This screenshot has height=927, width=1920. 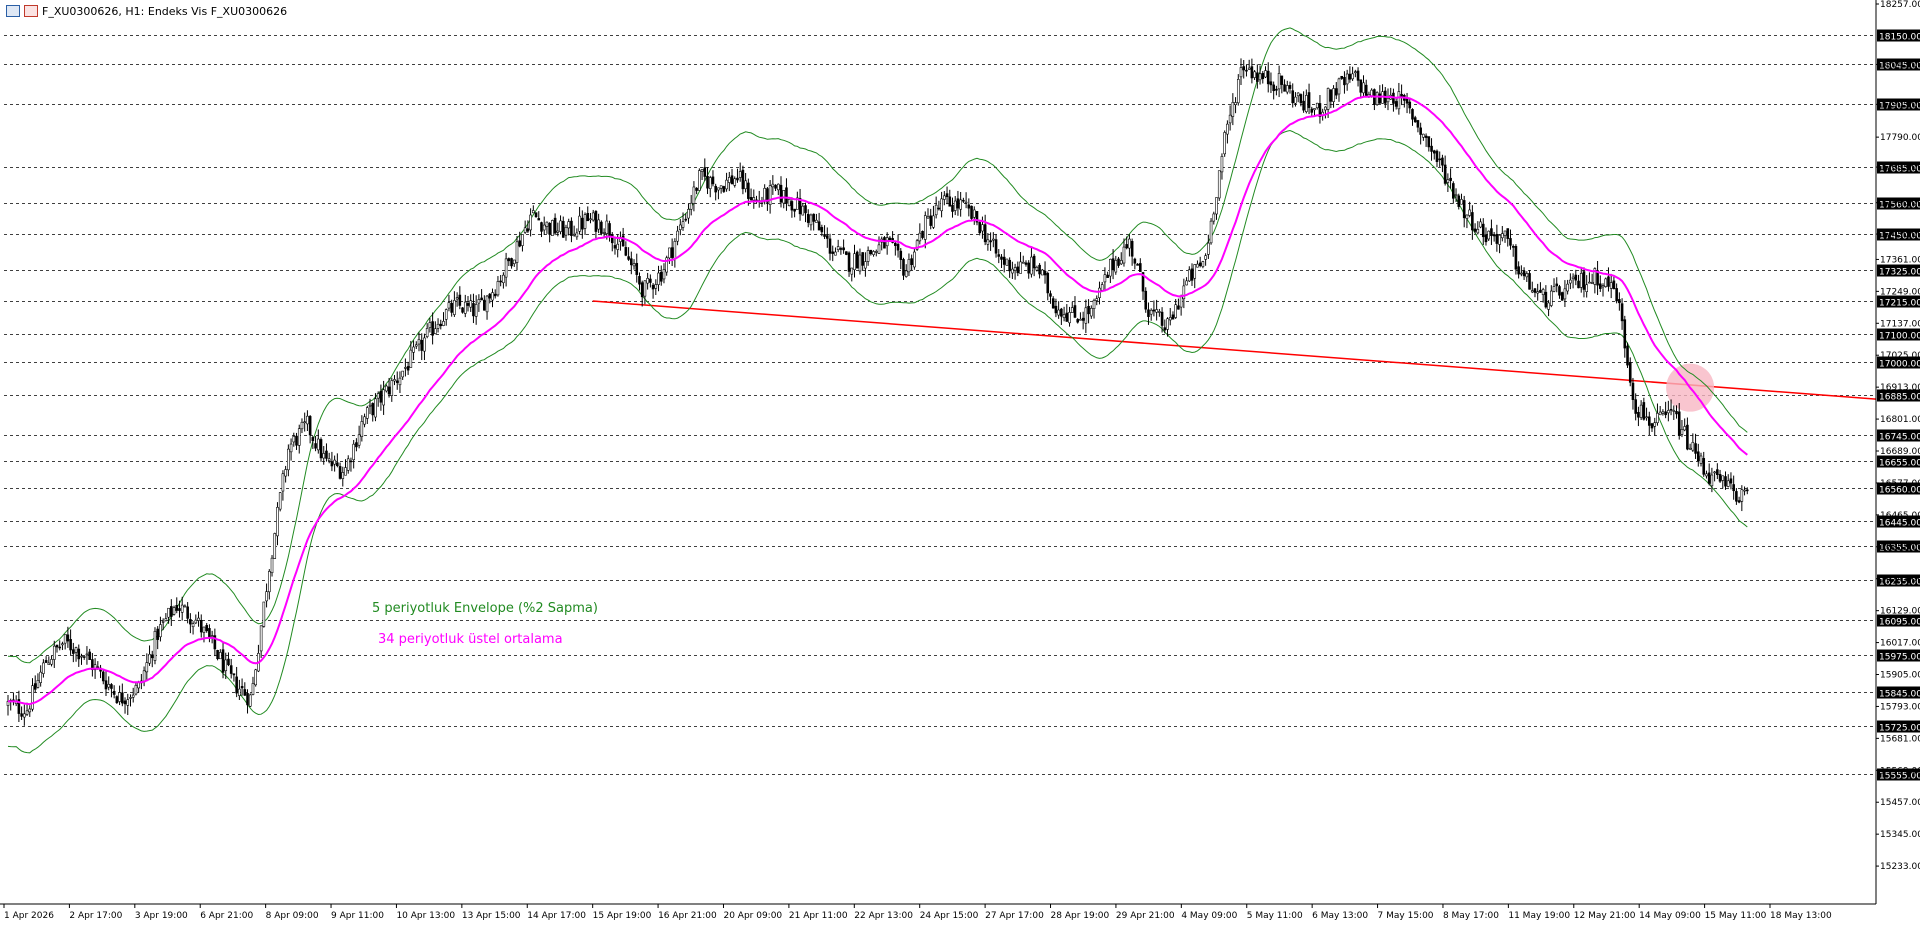 I want to click on price-tick-label: 16017.00, so click(x=1900, y=644).